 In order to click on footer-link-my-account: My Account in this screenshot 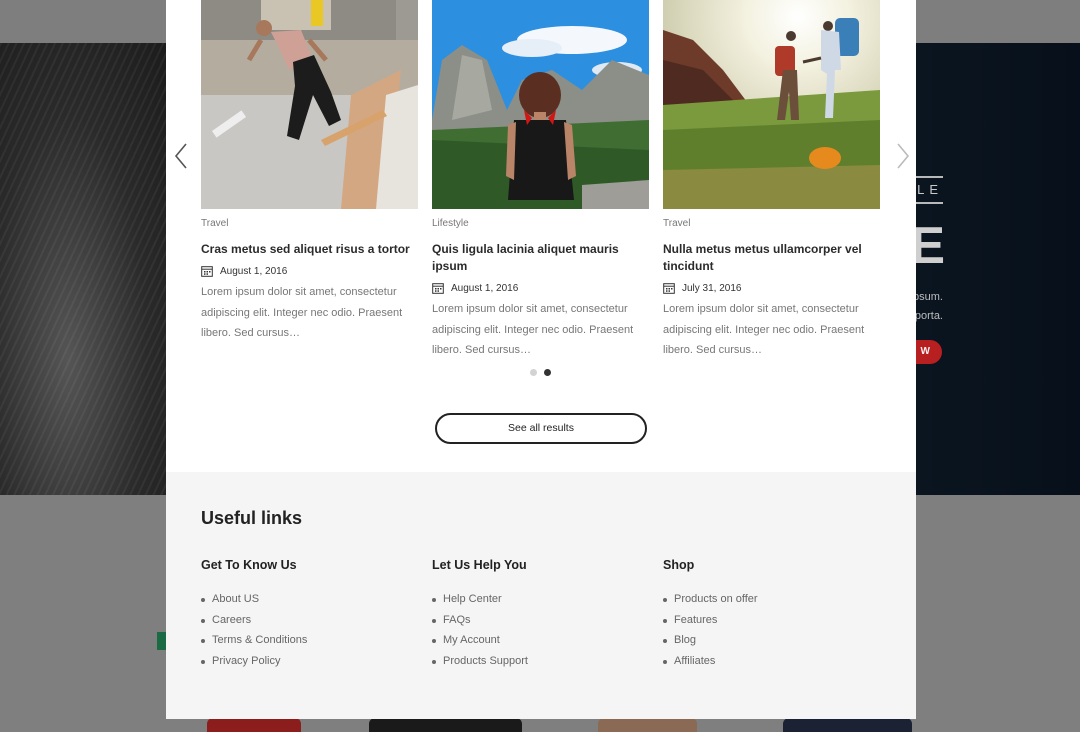, I will do `click(532, 640)`.